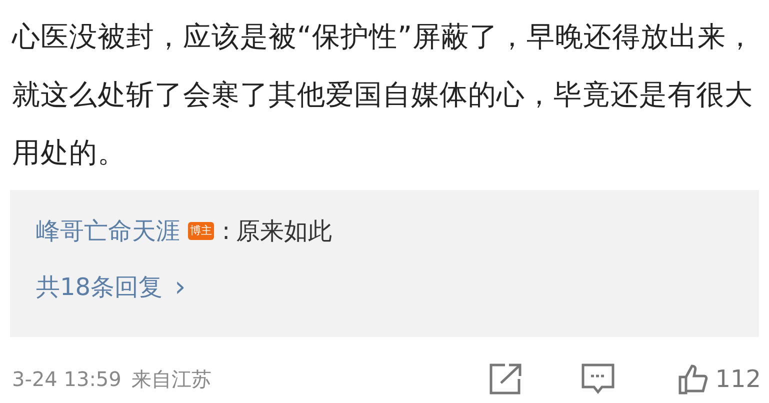  I want to click on timestamp: 3-24 13:59, so click(67, 379).